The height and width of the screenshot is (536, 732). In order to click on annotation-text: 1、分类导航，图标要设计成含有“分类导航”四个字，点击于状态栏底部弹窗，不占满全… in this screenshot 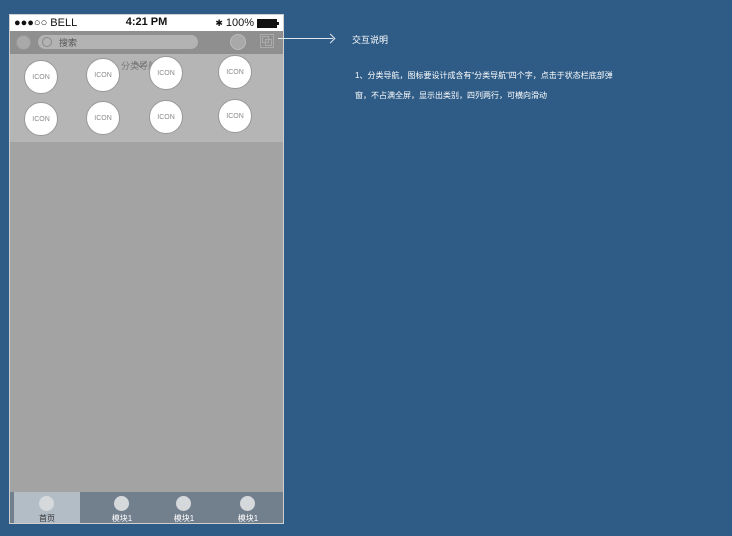, I will do `click(484, 85)`.